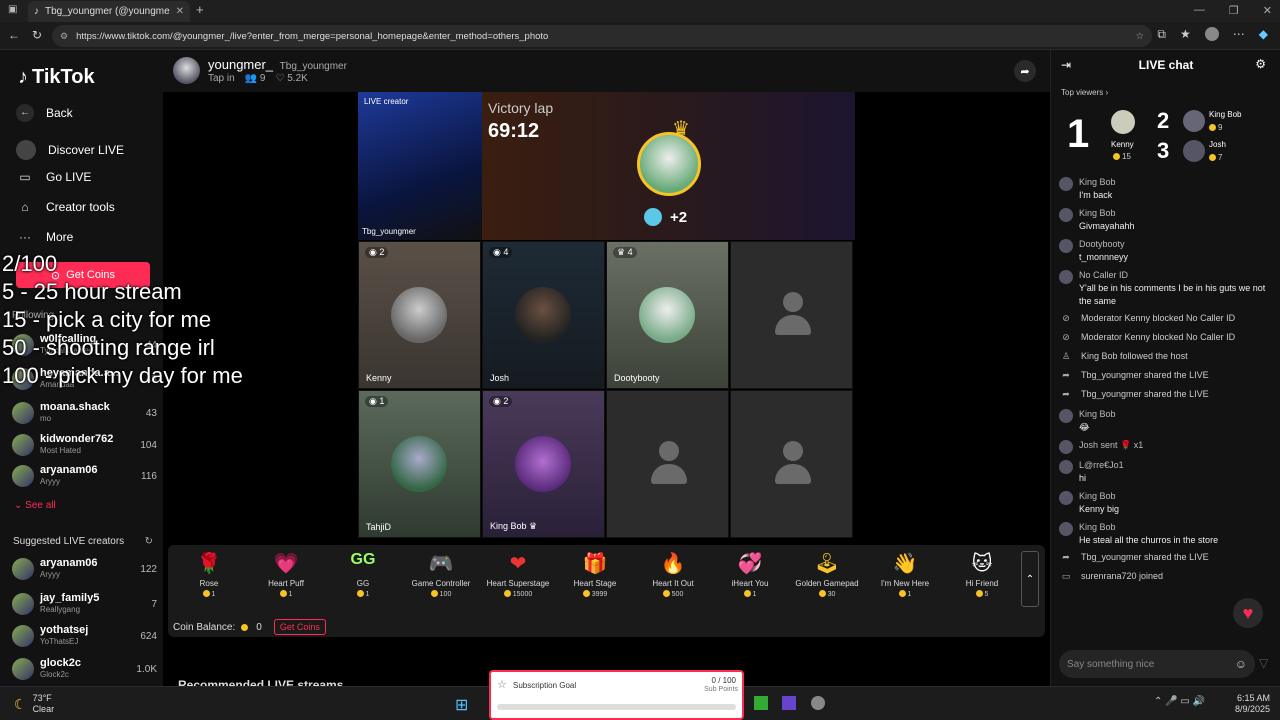 Image resolution: width=1280 pixels, height=720 pixels. I want to click on gift-item: 🎁 Heart Stage 3999, so click(595, 574).